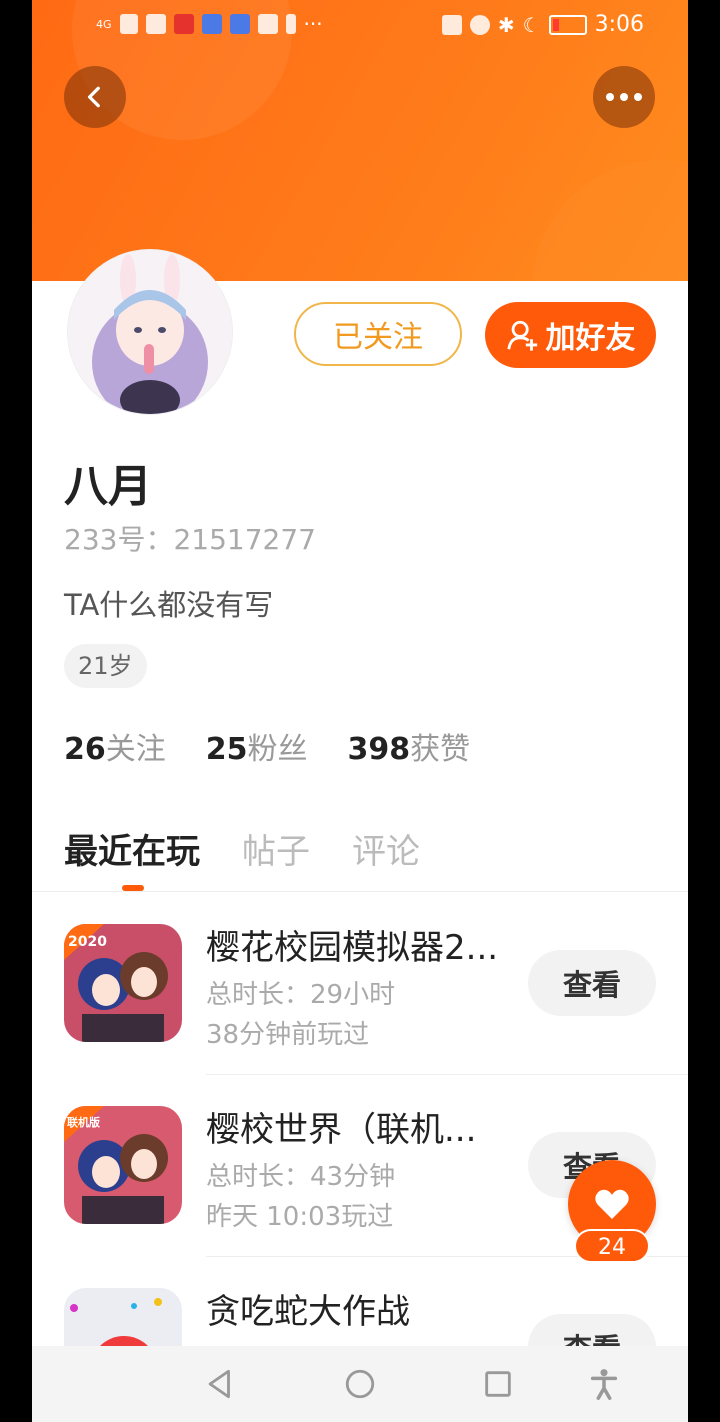 The height and width of the screenshot is (1422, 720). Describe the element at coordinates (451, 24) in the screenshot. I see `cast-icon` at that location.